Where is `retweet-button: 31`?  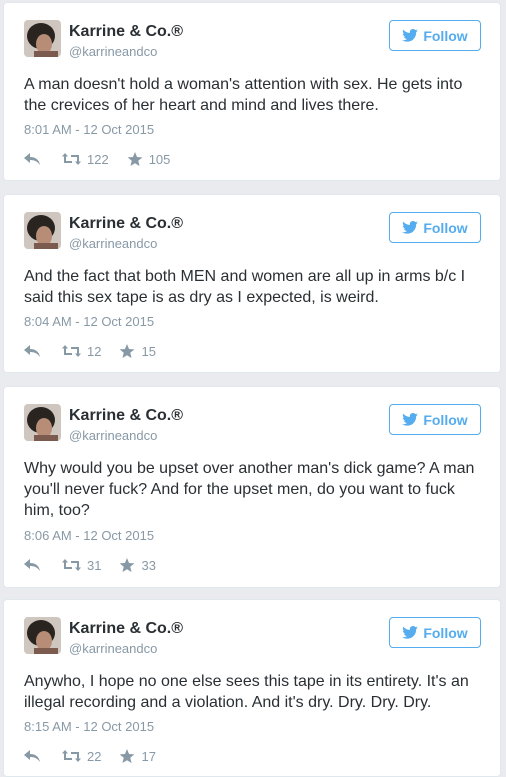
retweet-button: 31 is located at coordinates (81, 565).